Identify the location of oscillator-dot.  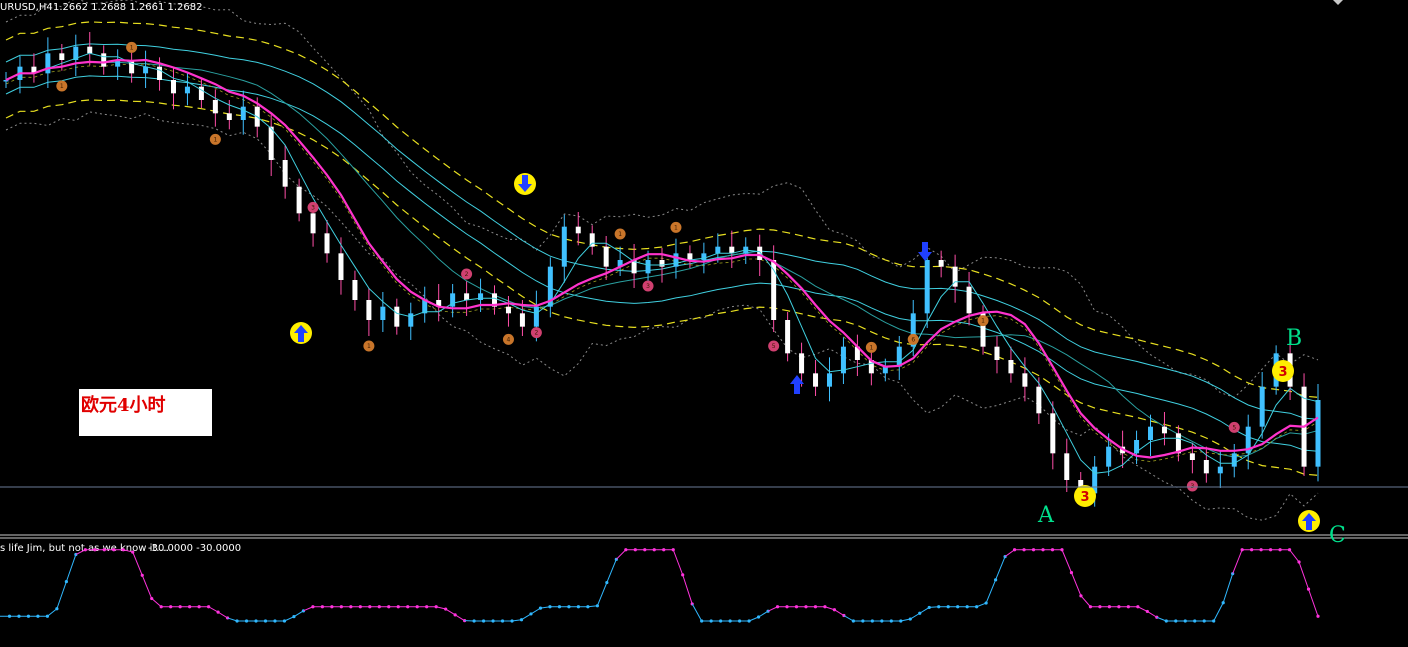
(1318, 616).